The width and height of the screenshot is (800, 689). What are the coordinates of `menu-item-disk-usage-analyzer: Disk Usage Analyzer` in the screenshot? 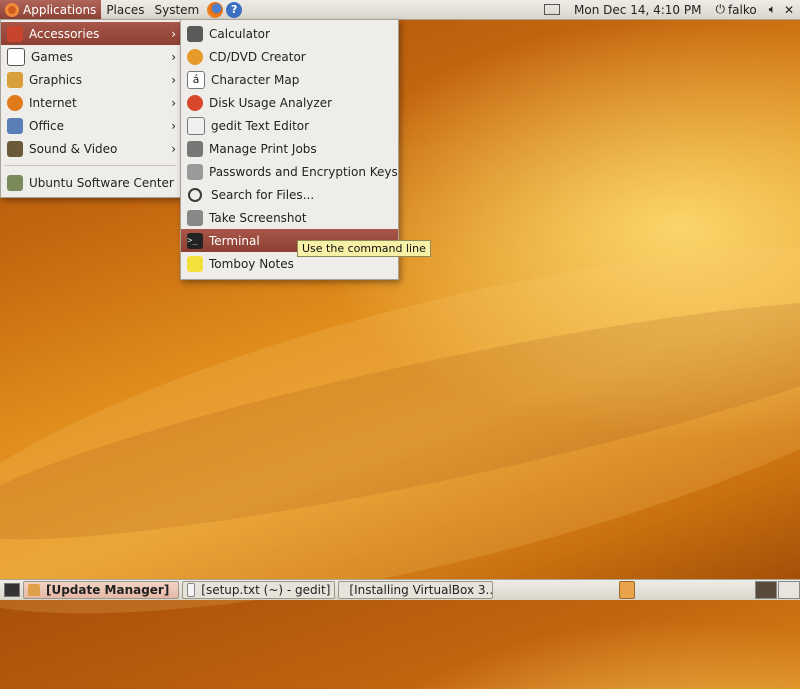 It's located at (289, 102).